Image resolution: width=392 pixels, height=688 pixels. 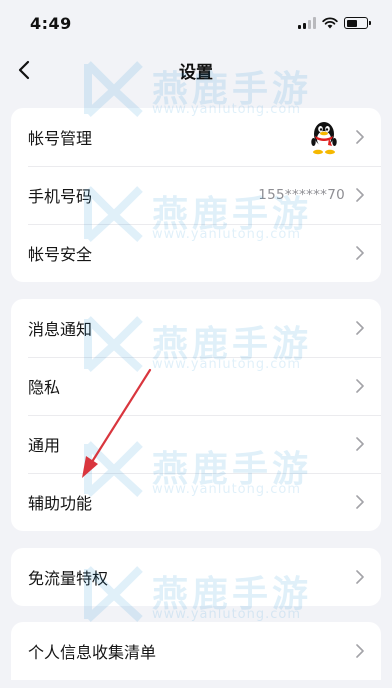 What do you see at coordinates (196, 23) in the screenshot?
I see `status-bar: 4:49` at bounding box center [196, 23].